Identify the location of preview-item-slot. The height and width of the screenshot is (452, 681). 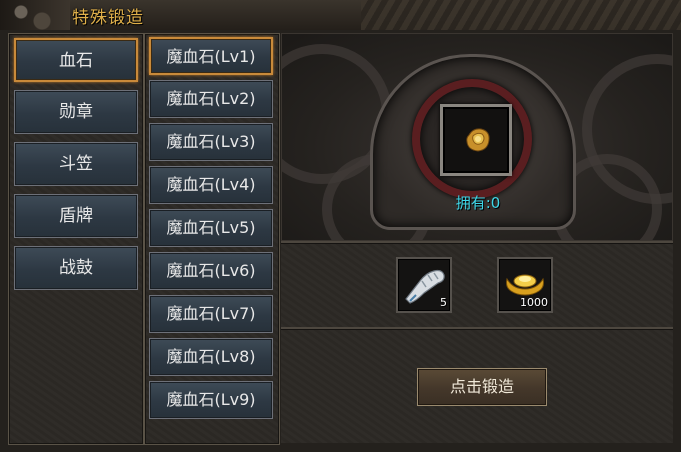
(476, 140).